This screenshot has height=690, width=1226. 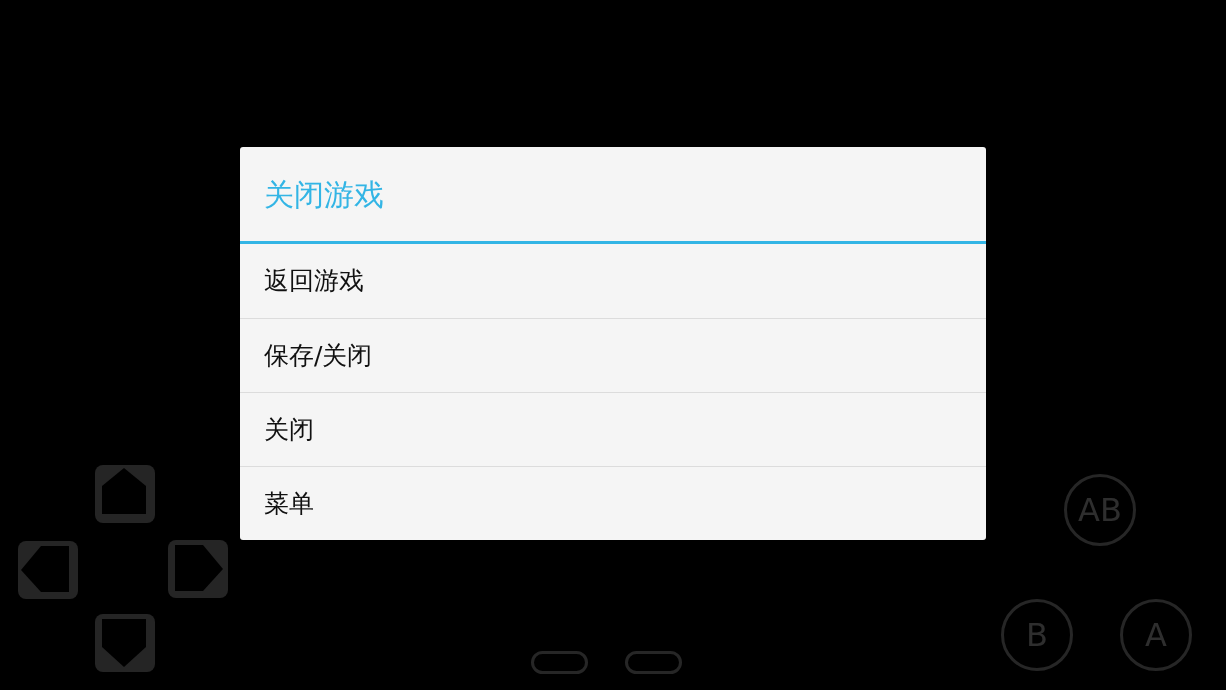 I want to click on dialog-title: 关闭游戏, so click(x=324, y=194).